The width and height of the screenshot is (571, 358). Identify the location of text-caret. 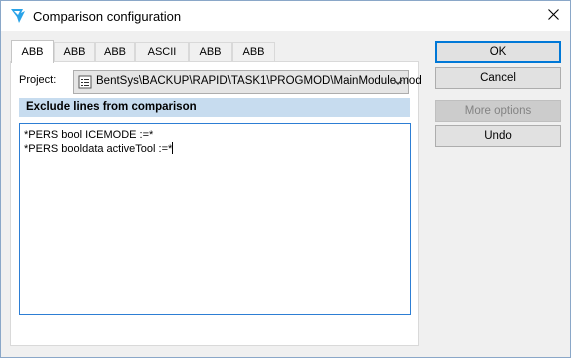
(173, 148).